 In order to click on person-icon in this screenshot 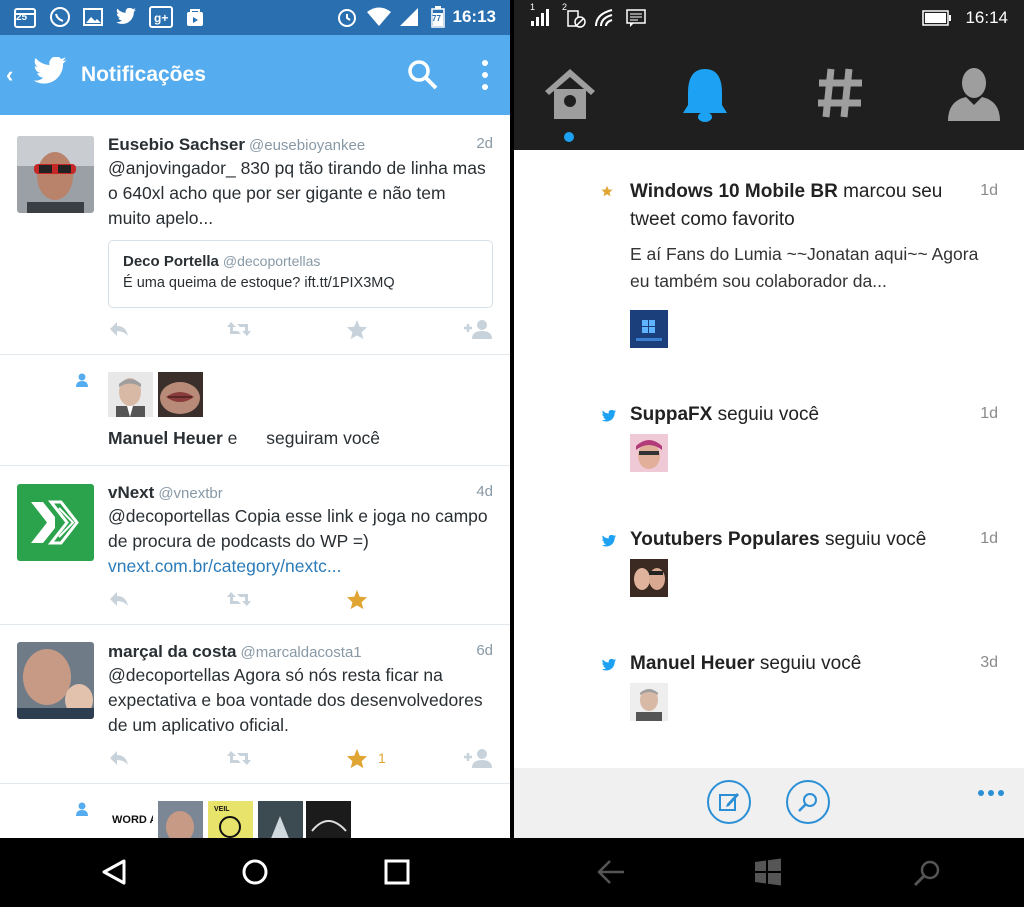, I will do `click(82, 811)`.